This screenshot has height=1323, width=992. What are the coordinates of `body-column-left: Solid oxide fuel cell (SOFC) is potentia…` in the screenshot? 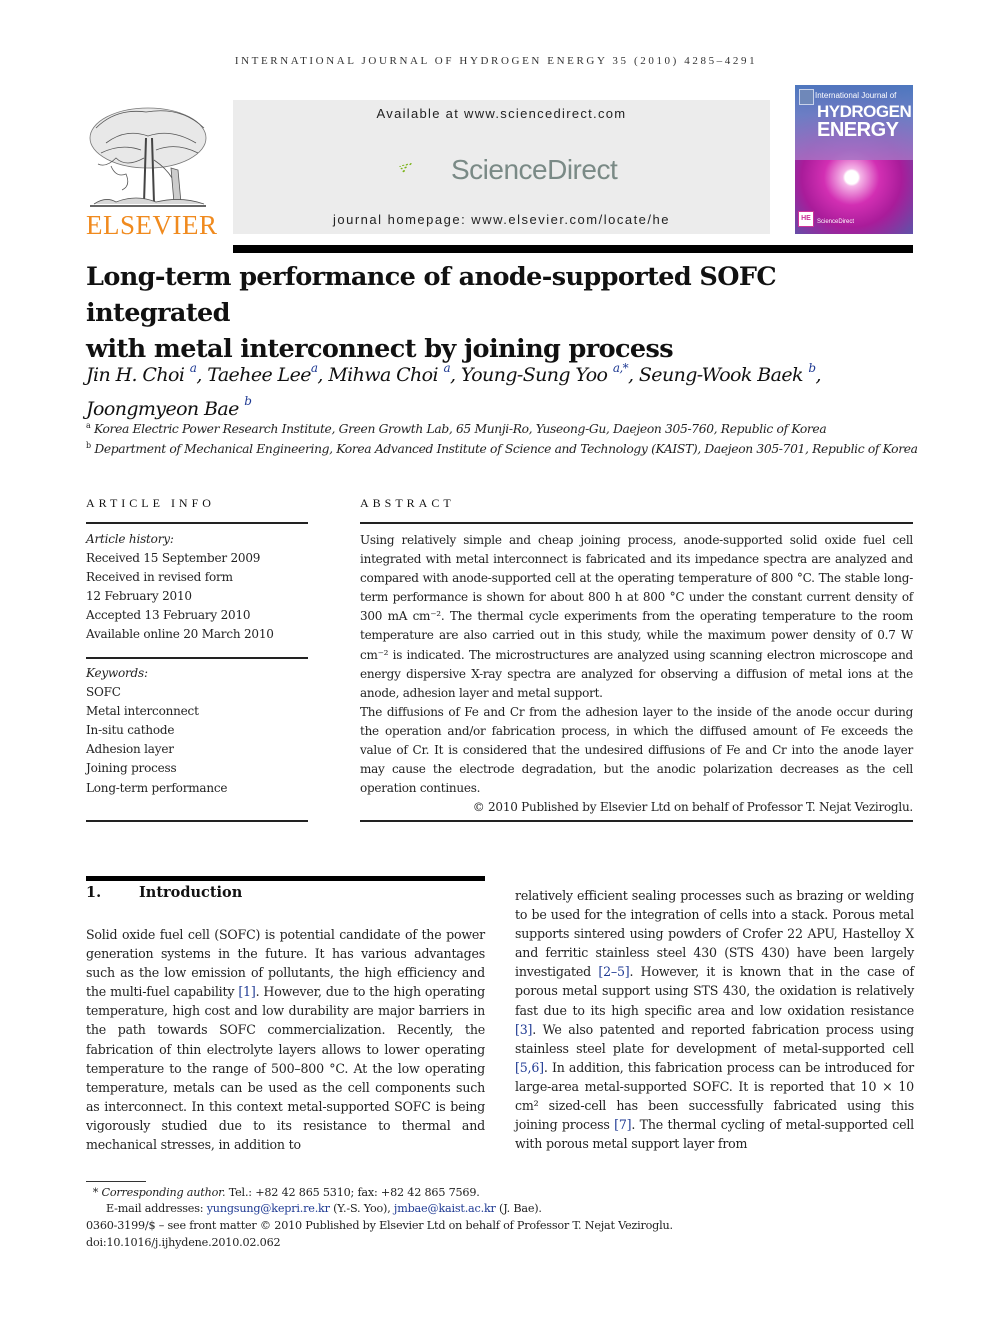 It's located at (285, 1039).